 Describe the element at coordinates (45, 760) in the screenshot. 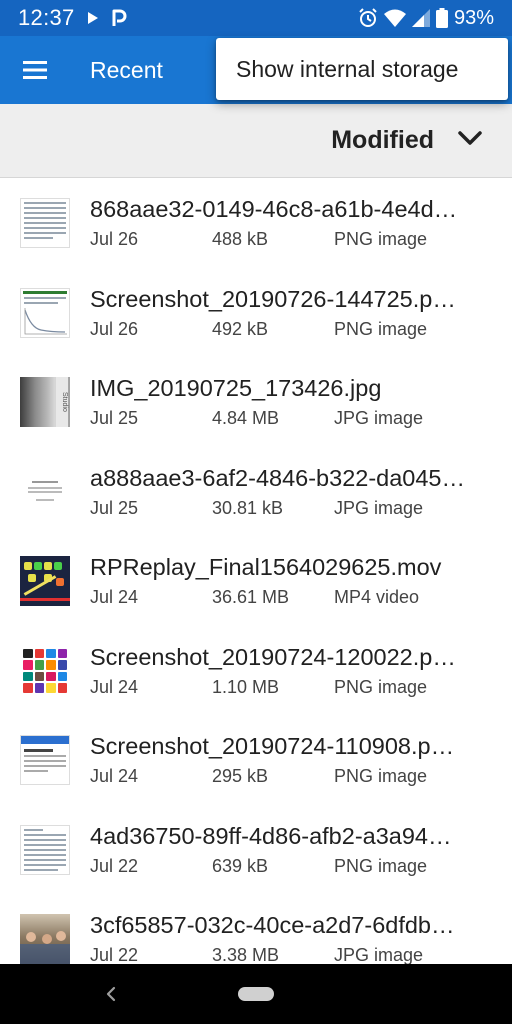

I see `webpage-thumbnail` at that location.